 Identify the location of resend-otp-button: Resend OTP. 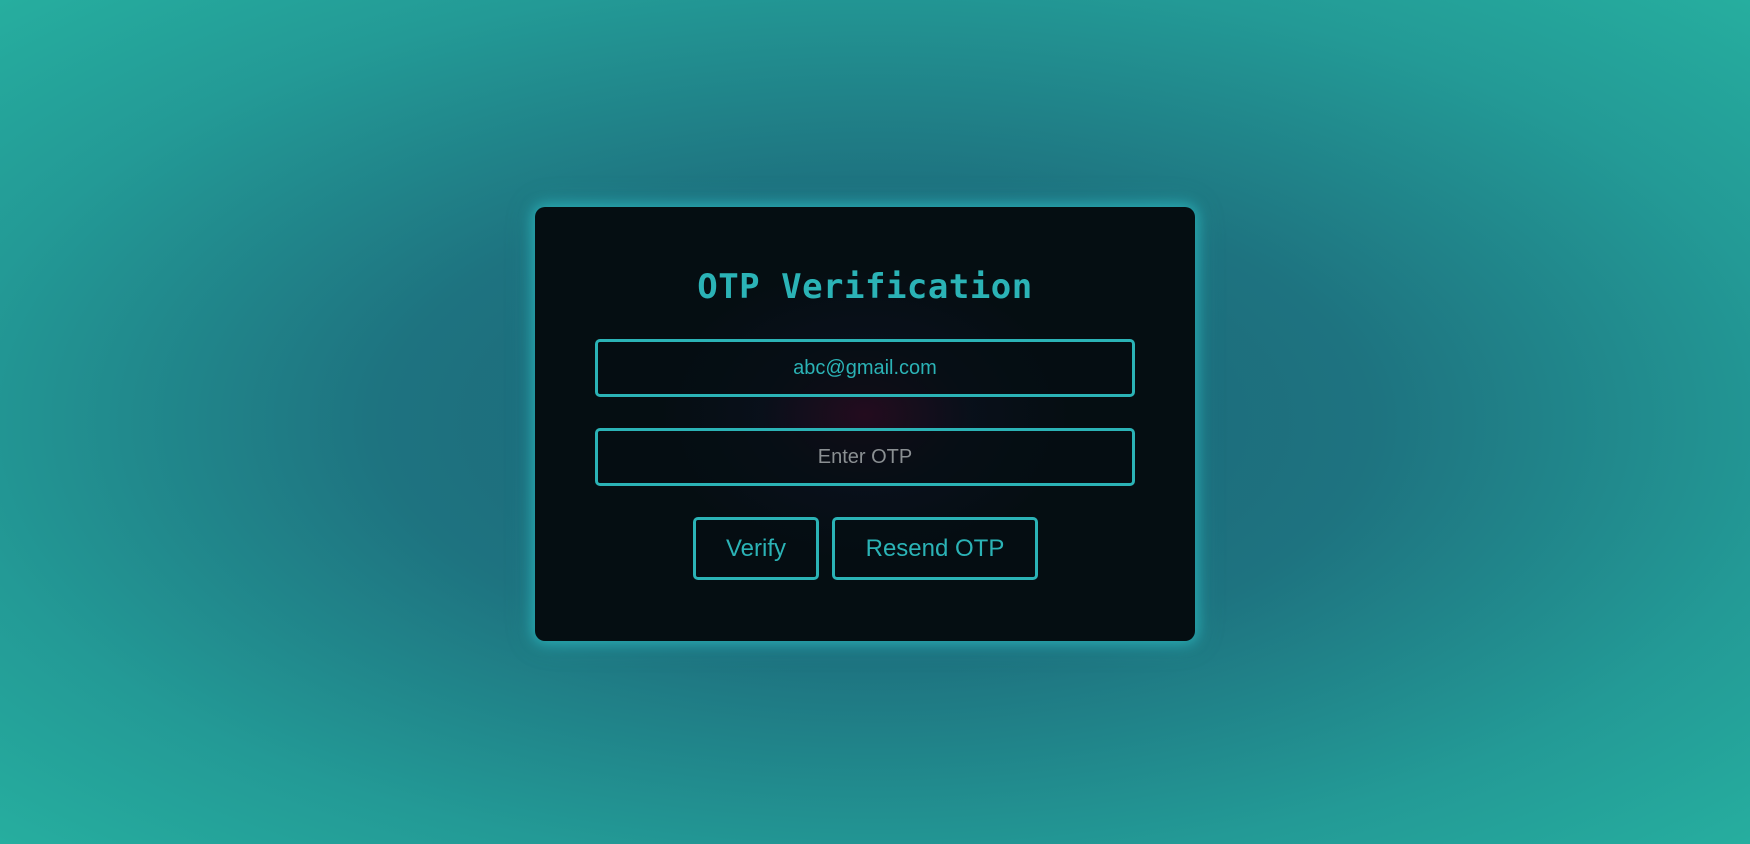
(935, 548).